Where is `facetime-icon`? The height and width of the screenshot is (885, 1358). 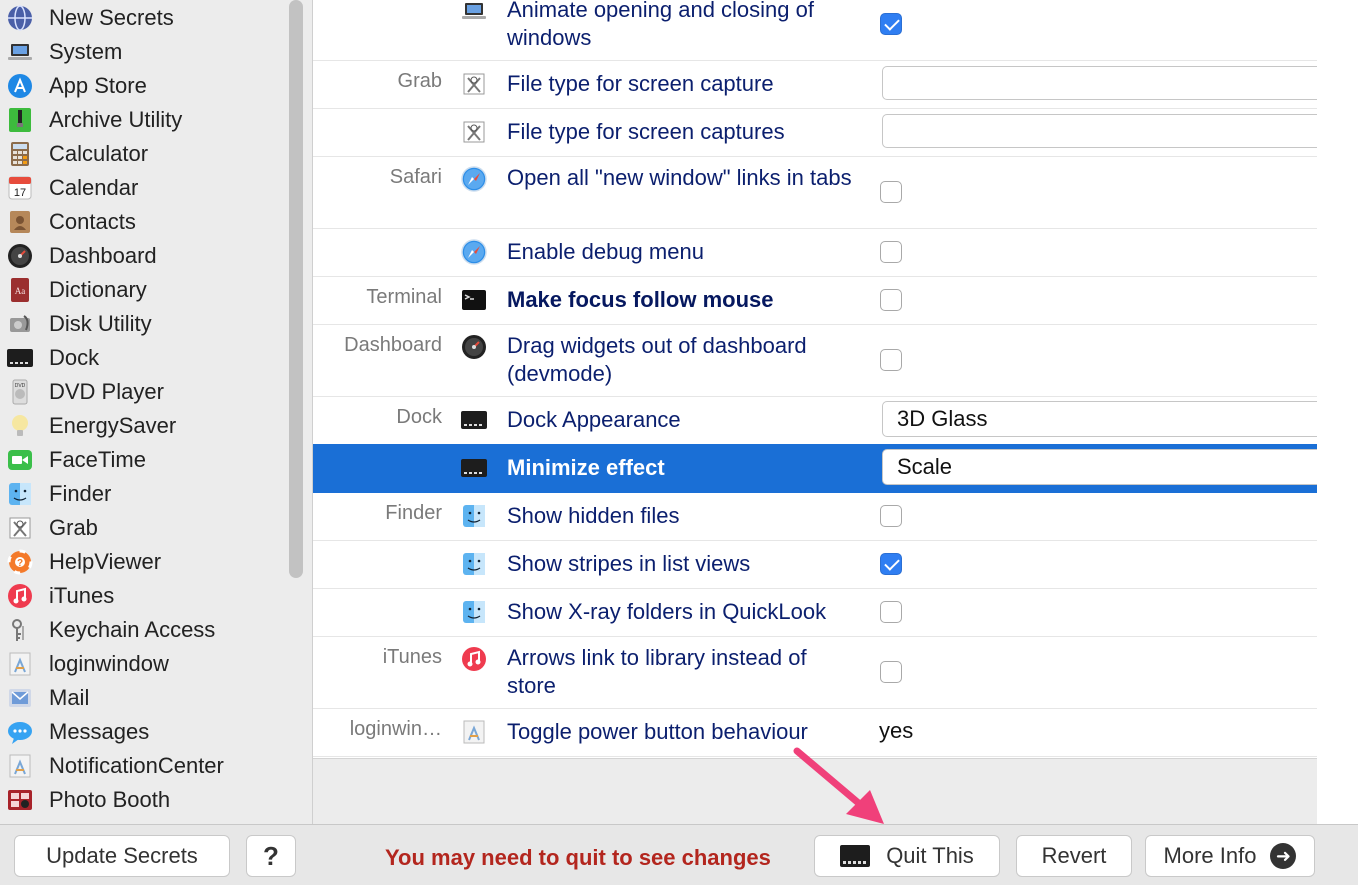
facetime-icon is located at coordinates (20, 460).